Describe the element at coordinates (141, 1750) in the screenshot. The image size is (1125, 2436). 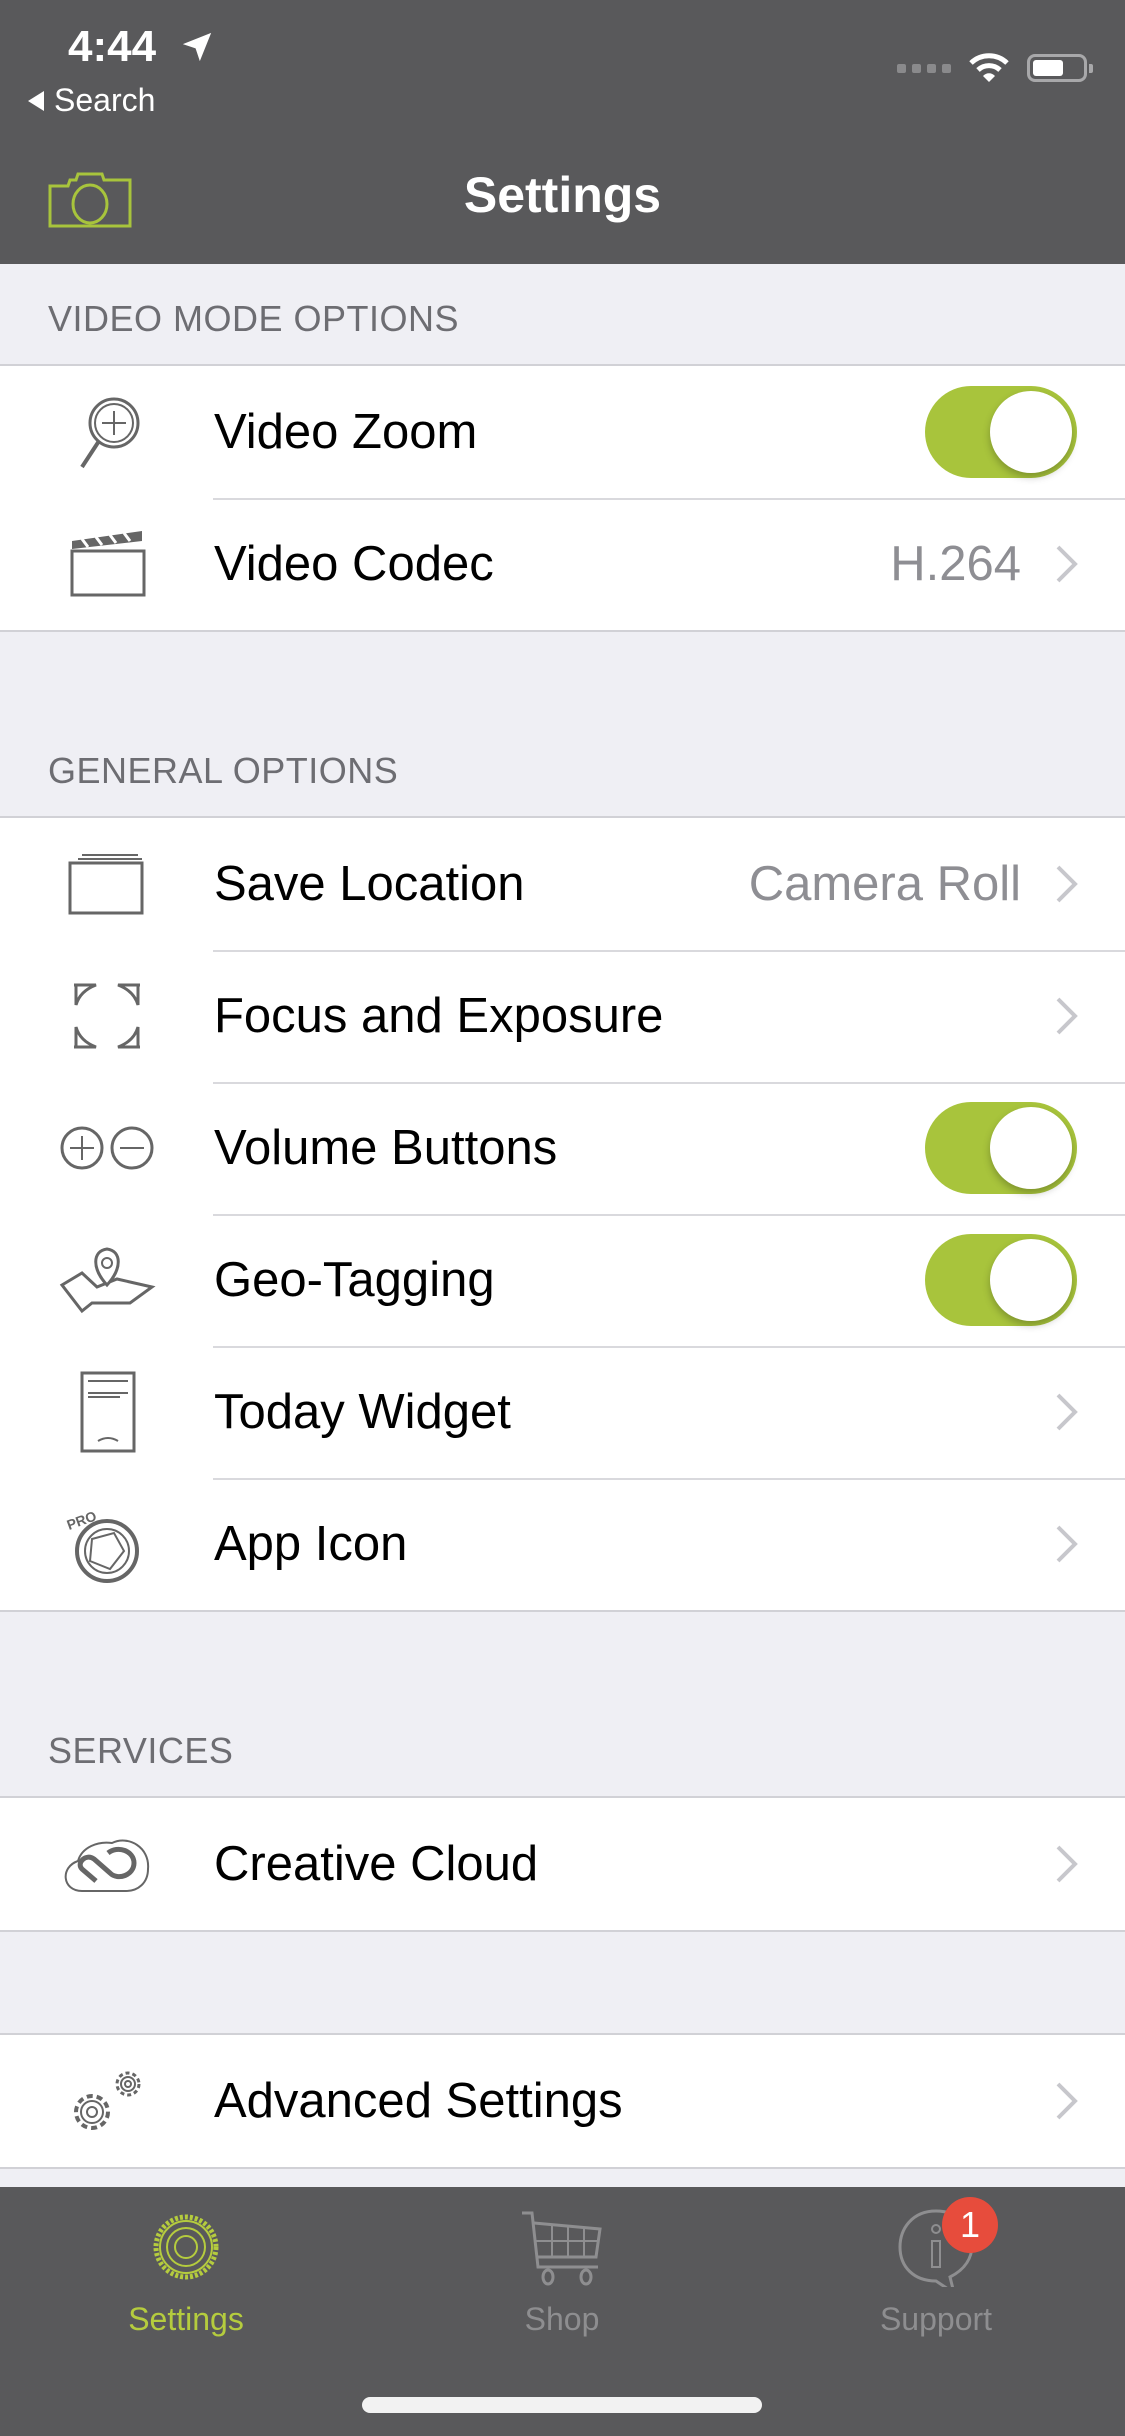
I see `section-header-services: SERVICES` at that location.